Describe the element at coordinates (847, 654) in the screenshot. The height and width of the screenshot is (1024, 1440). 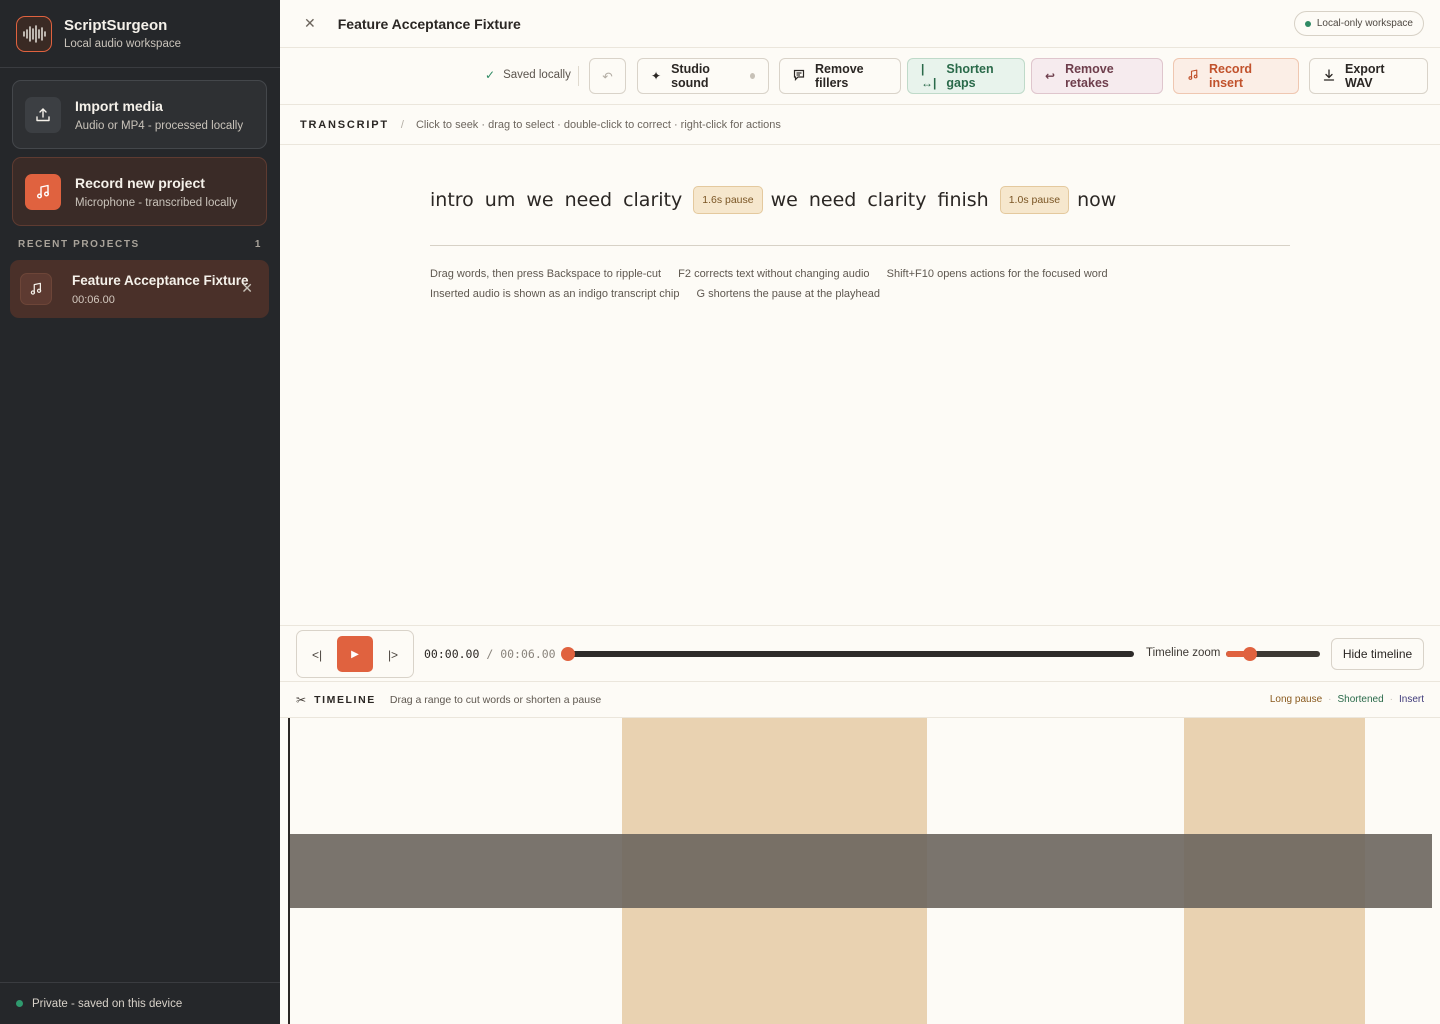
I see `playback-scrubber` at that location.